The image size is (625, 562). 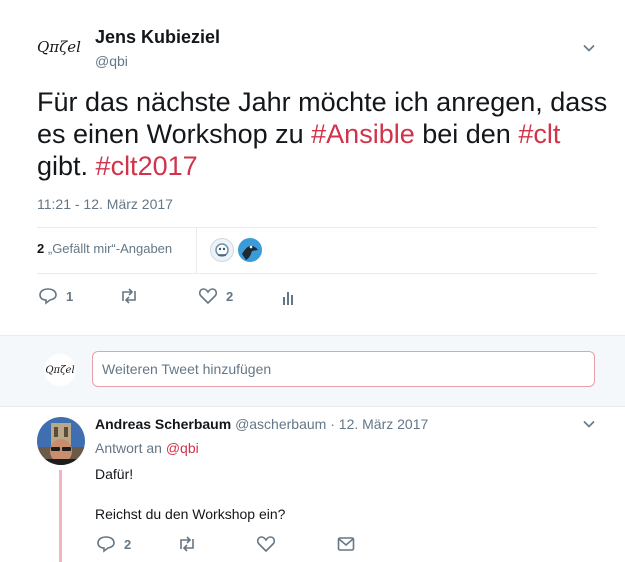 What do you see at coordinates (384, 424) in the screenshot?
I see `reply-date: 12. März 2017` at bounding box center [384, 424].